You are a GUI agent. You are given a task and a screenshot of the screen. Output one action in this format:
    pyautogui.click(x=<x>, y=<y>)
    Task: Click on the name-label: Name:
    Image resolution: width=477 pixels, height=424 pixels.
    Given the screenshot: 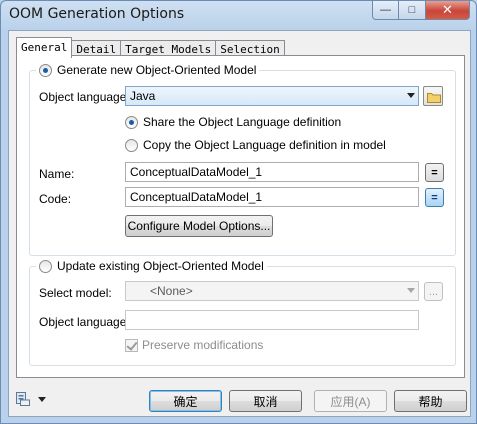 What is the action you would take?
    pyautogui.click(x=57, y=174)
    